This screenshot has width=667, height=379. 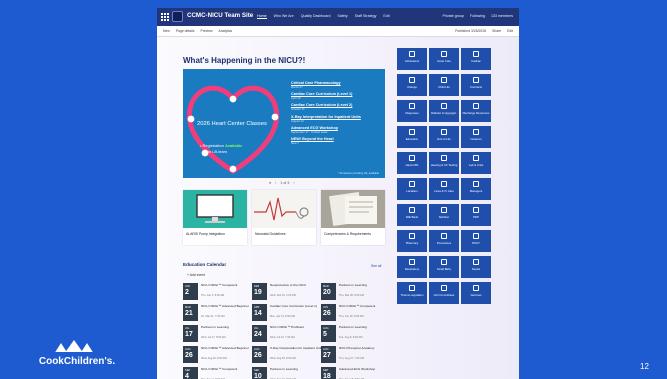 What do you see at coordinates (412, 59) in the screenshot?
I see `quick-link-tile: Admissions` at bounding box center [412, 59].